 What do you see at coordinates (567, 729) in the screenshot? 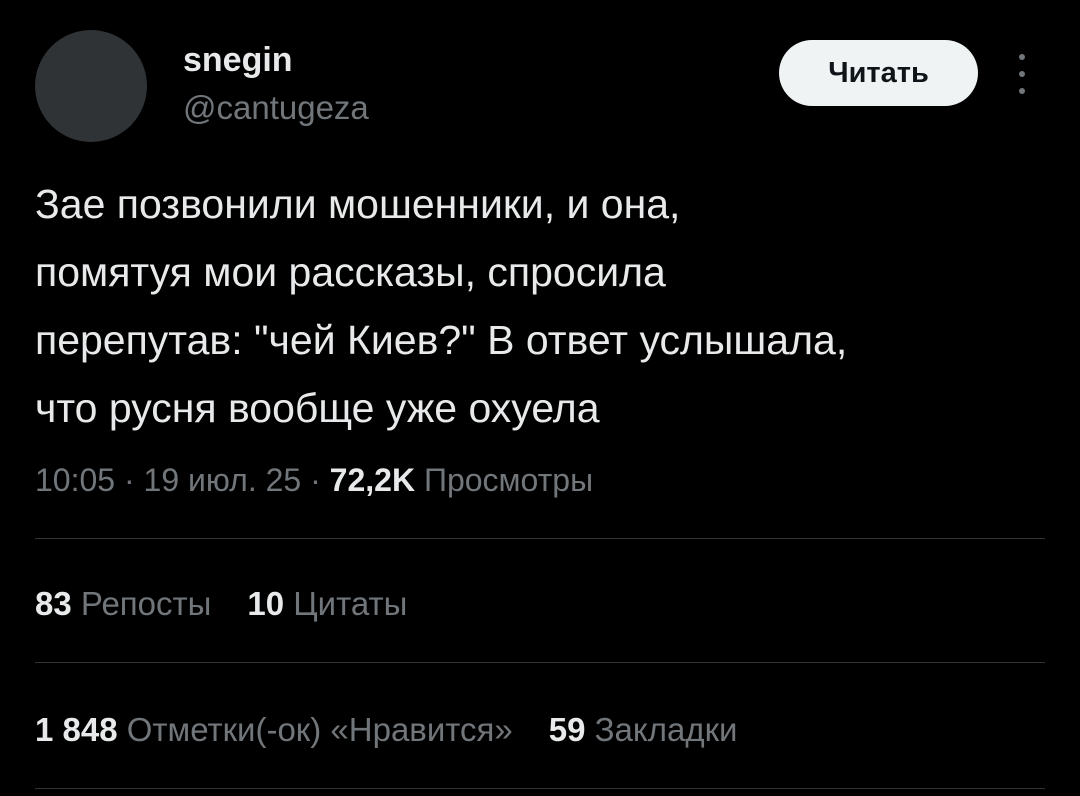
I see `bookmarks-count: 59` at bounding box center [567, 729].